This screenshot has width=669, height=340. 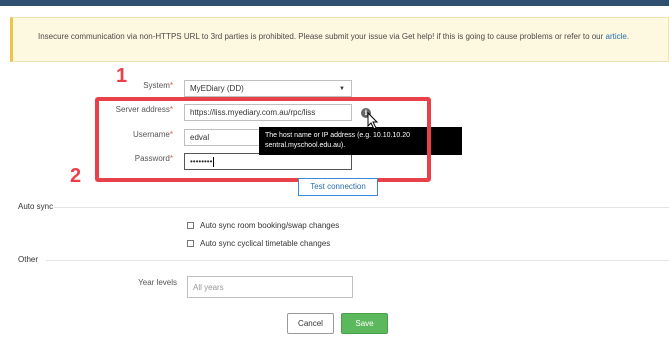 What do you see at coordinates (361, 207) in the screenshot?
I see `auto-sync-divider` at bounding box center [361, 207].